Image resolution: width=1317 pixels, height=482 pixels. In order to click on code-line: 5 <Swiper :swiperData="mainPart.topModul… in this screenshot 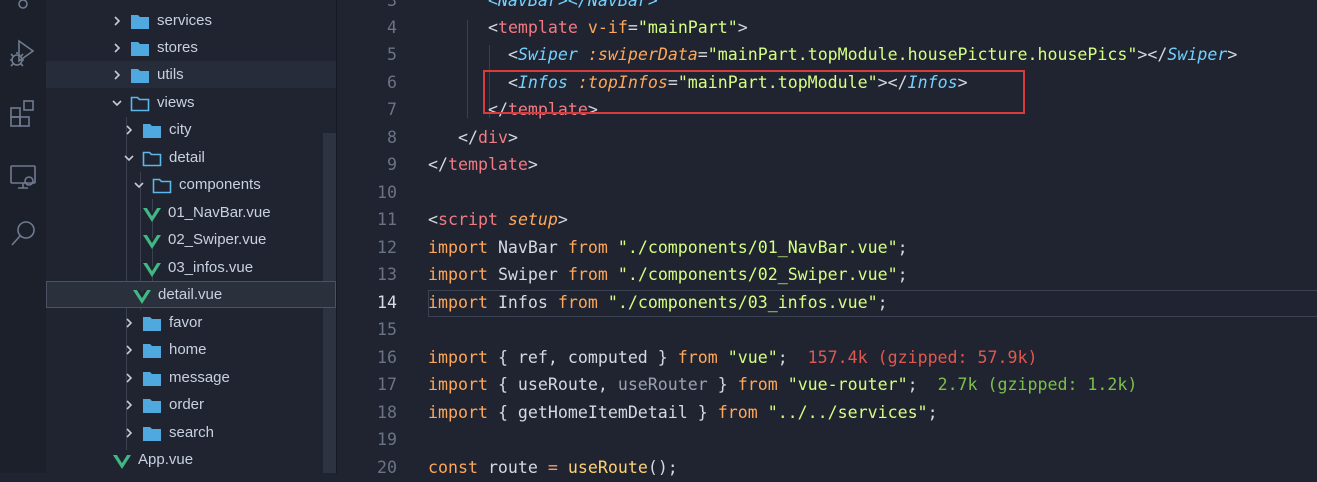, I will do `click(827, 55)`.